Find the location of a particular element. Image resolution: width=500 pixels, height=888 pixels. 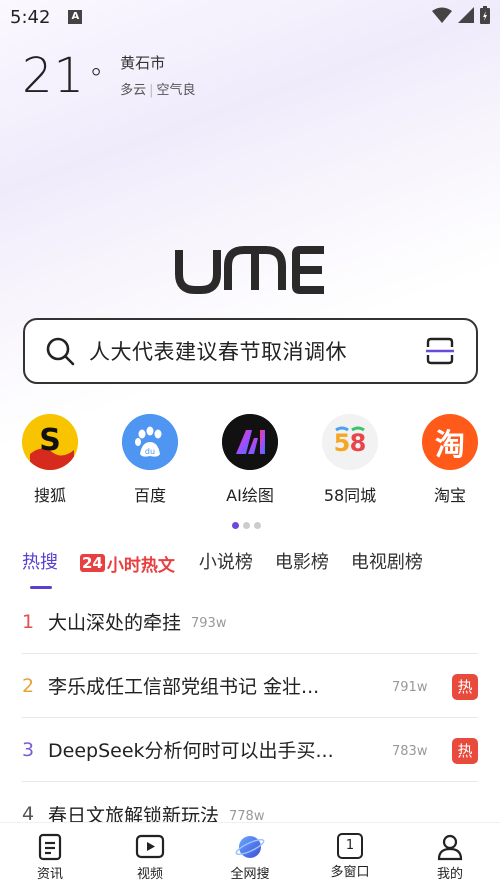

shortcut-grid: S 搜狐 du 百度 AI绘图 5 8 58同城 淘 淘宝 is located at coordinates (250, 460).